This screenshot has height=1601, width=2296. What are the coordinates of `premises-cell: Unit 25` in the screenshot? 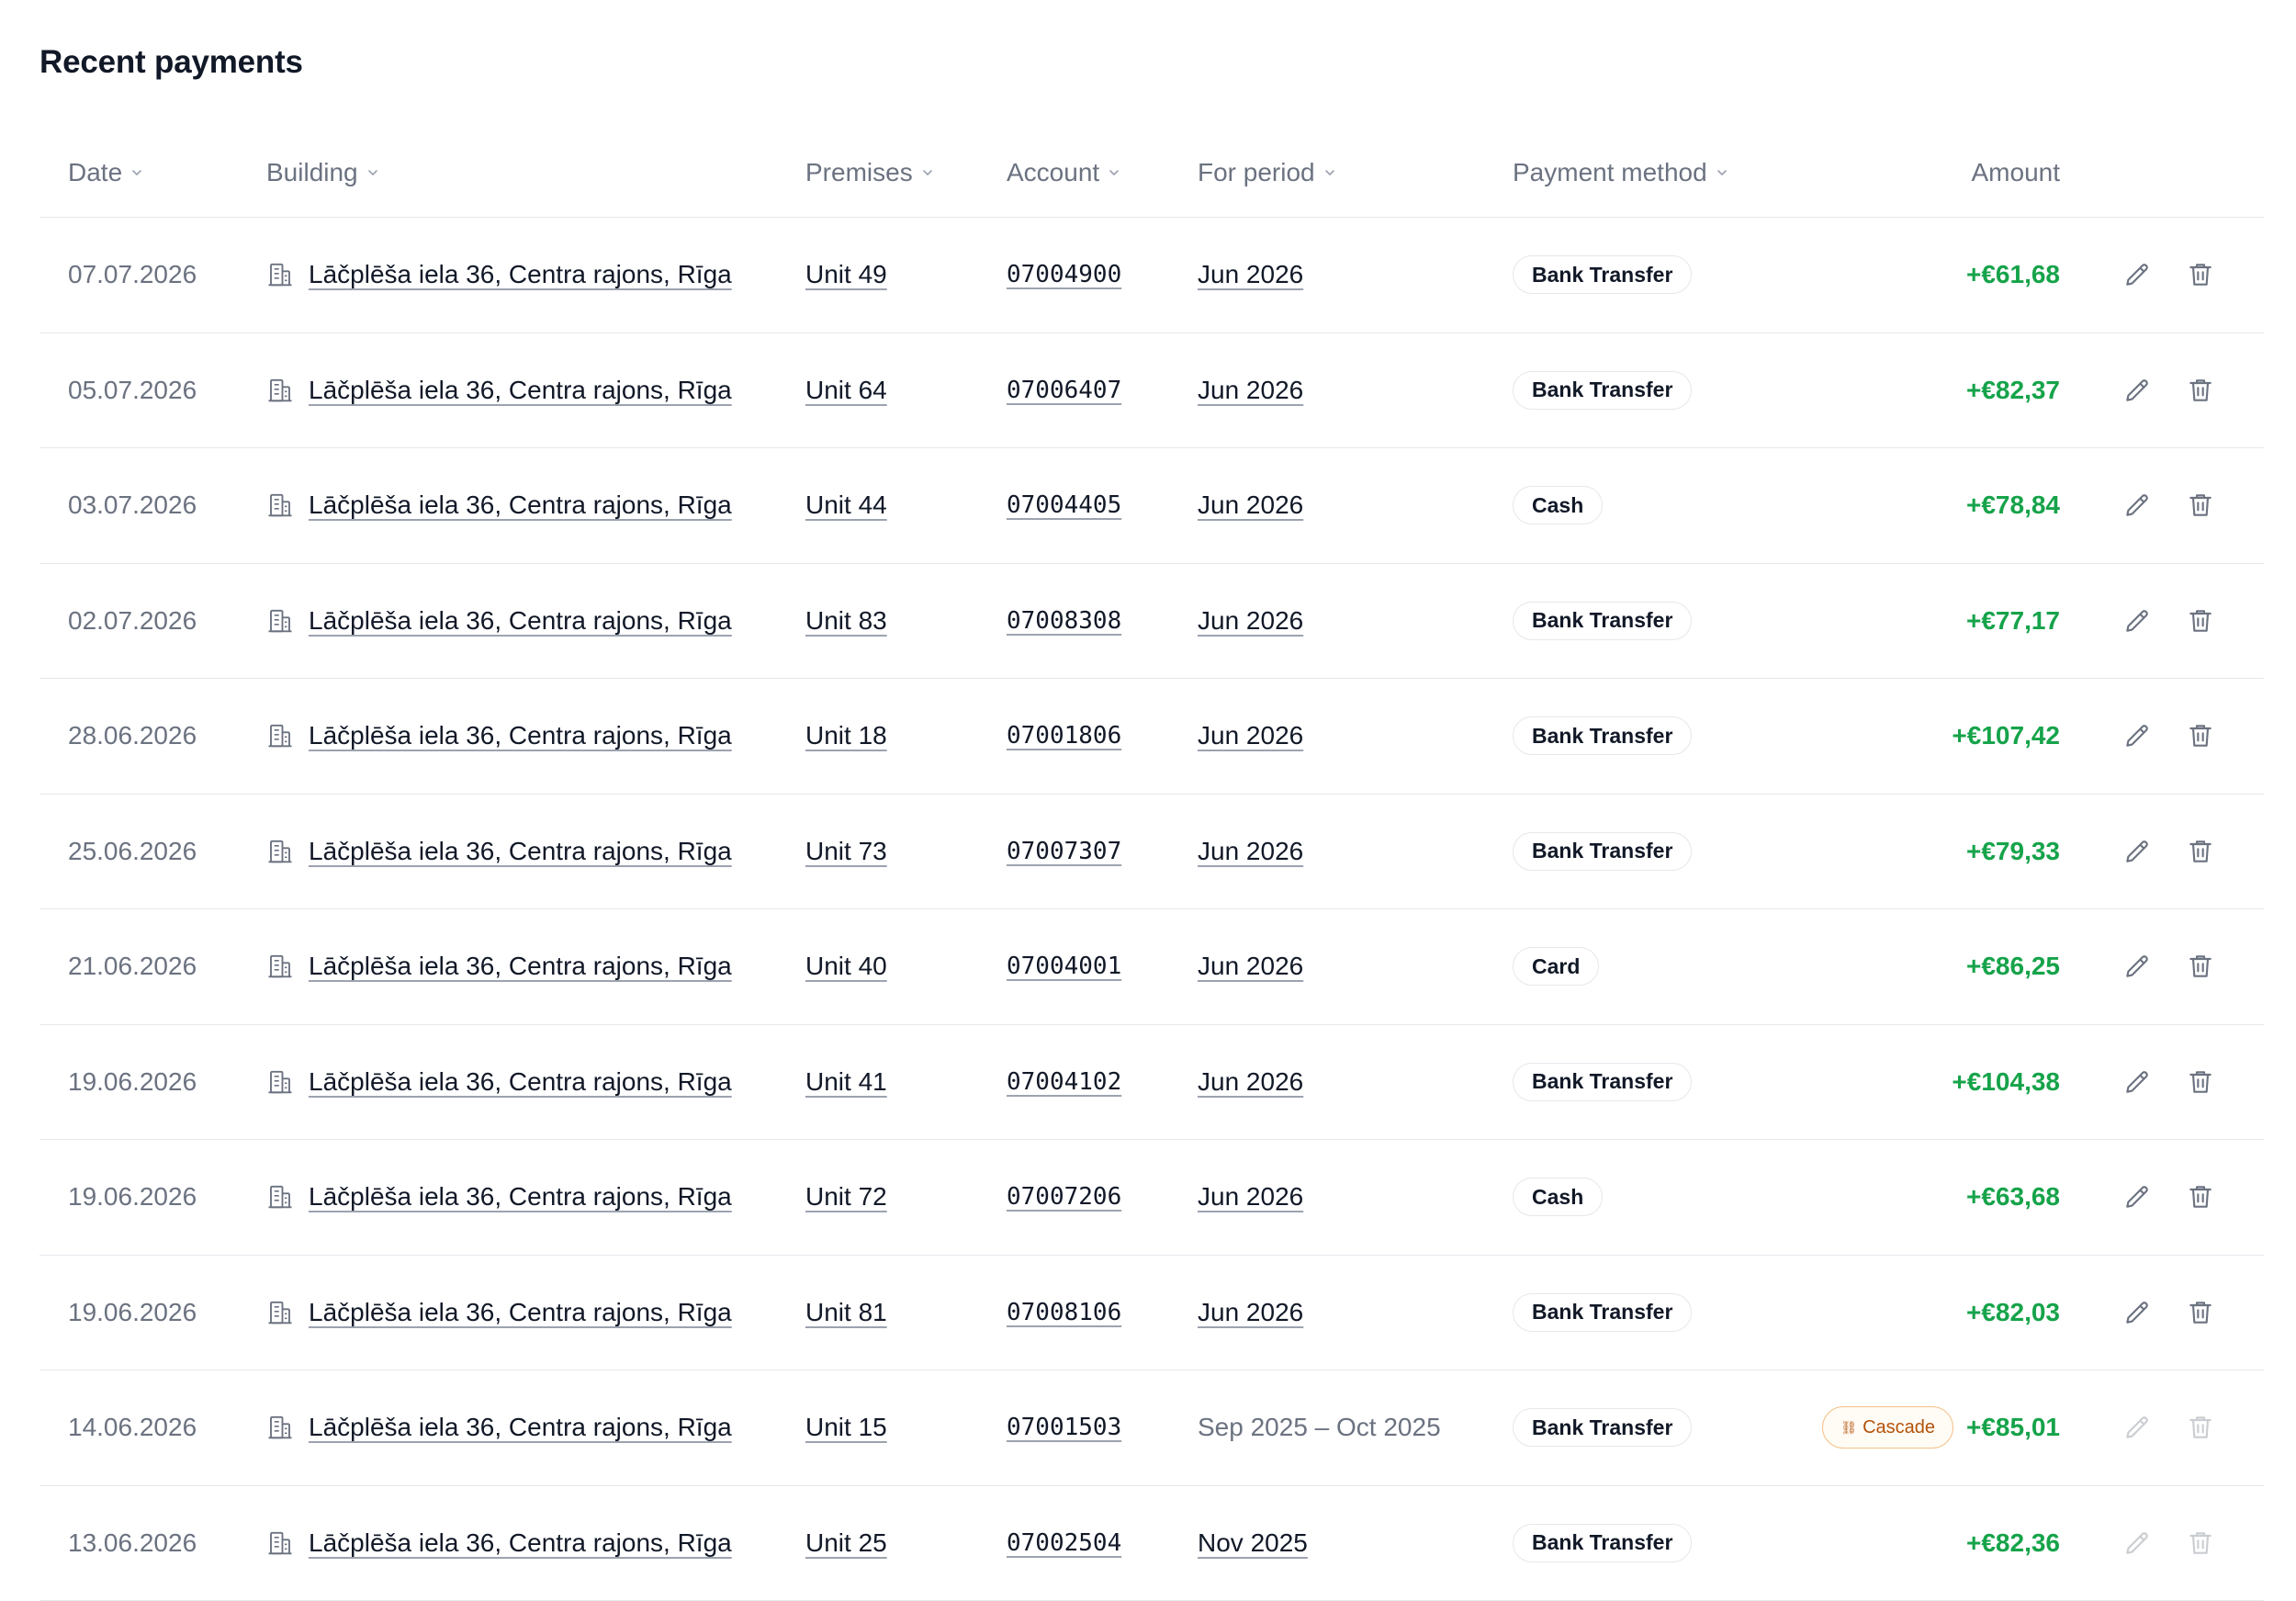 It's located at (846, 1543).